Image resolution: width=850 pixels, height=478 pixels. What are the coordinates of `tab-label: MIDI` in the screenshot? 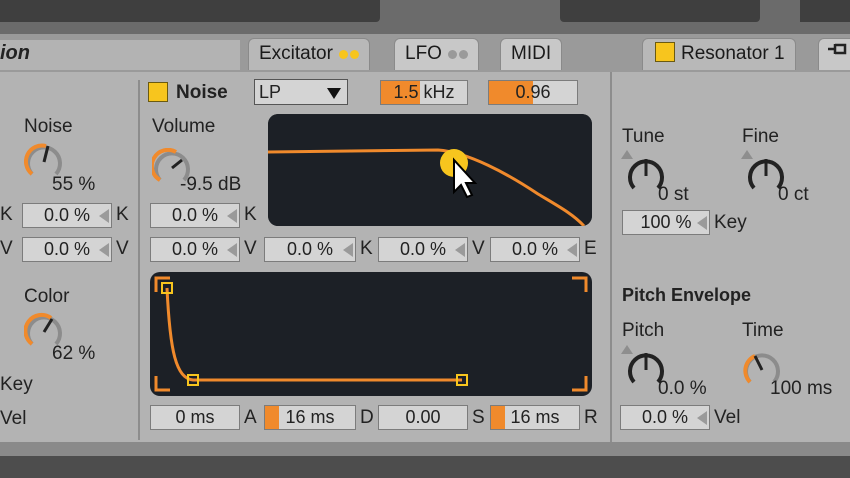 It's located at (531, 53).